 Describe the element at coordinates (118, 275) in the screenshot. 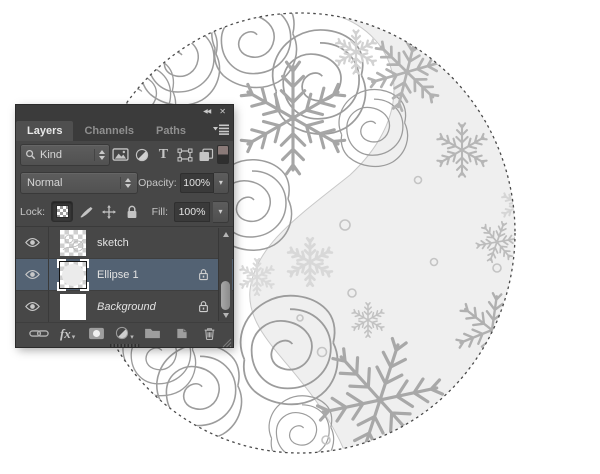

I see `layer-name: Ellipse 1` at that location.